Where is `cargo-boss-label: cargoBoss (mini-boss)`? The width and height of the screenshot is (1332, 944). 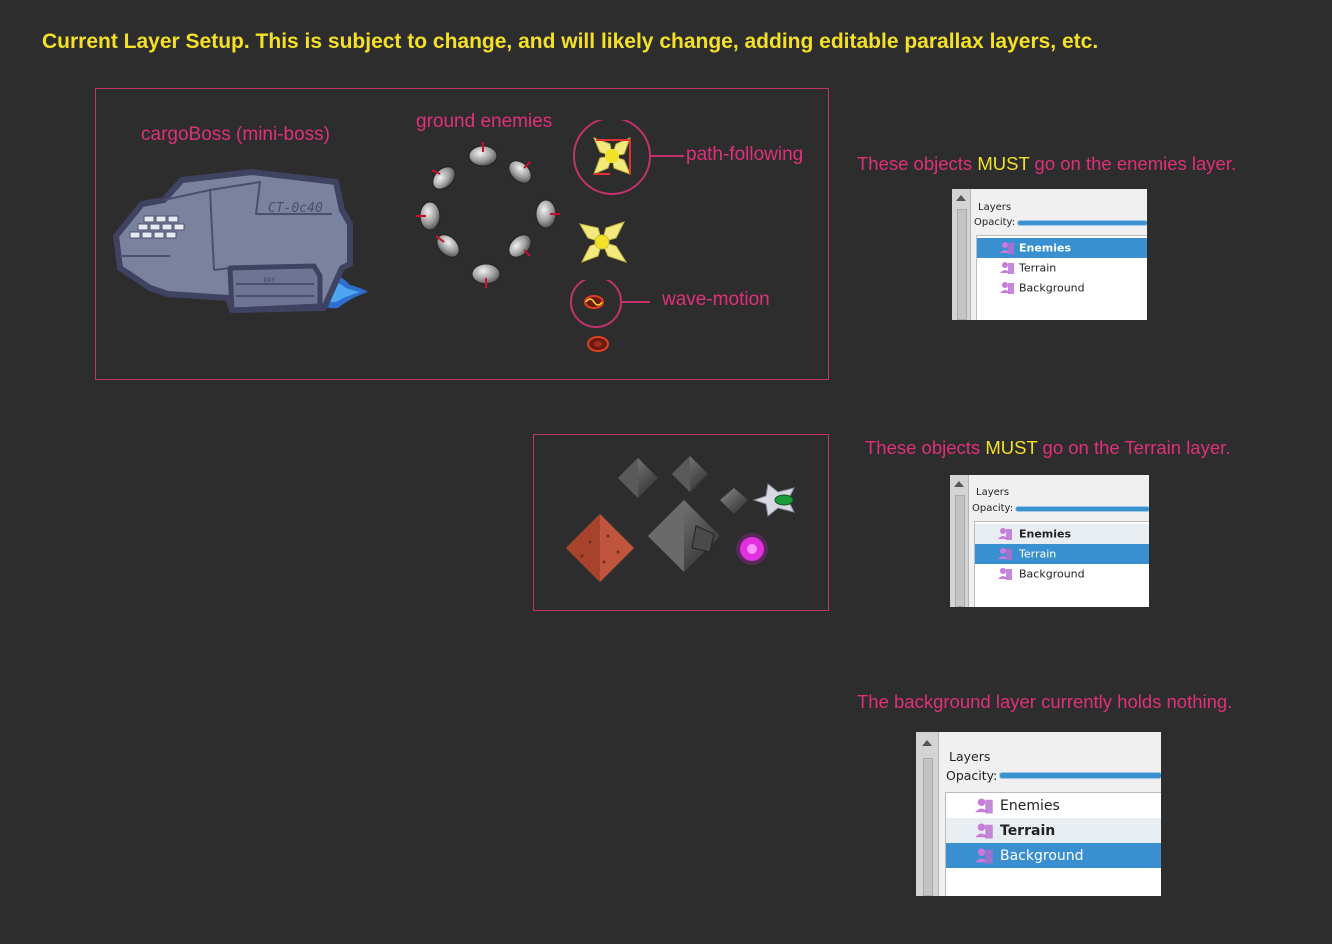 cargo-boss-label: cargoBoss (mini-boss) is located at coordinates (235, 134).